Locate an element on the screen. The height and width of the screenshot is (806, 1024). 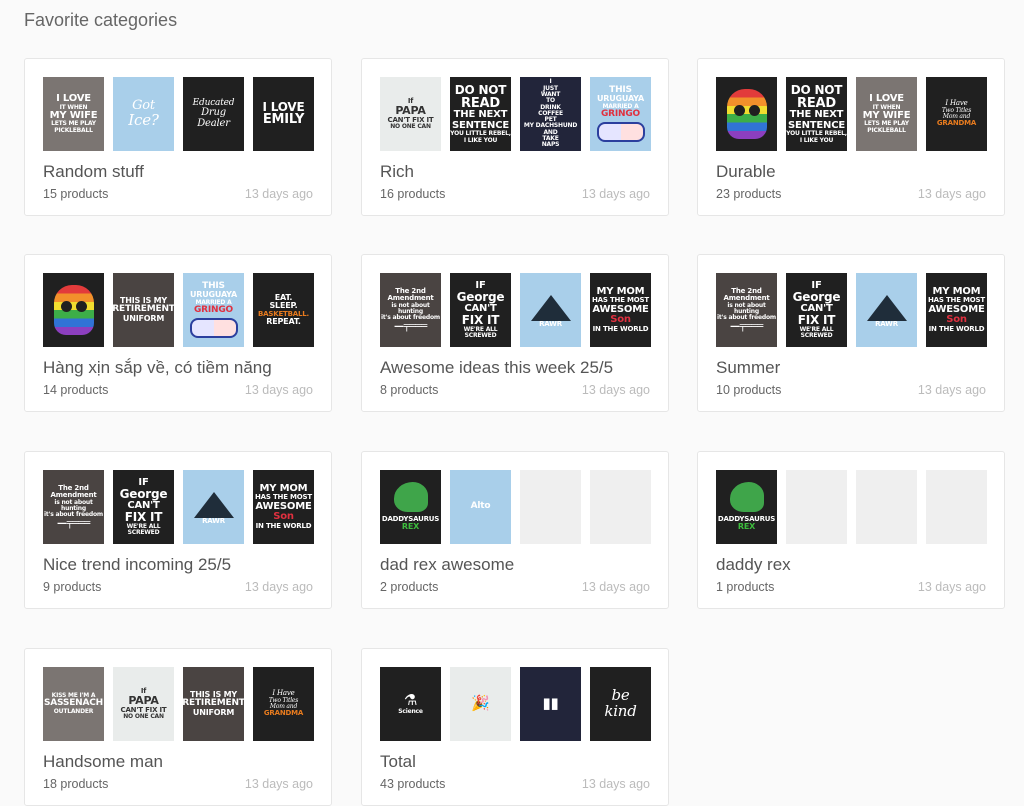
thumbnail-print-text: I LOVE is located at coordinates (886, 99).